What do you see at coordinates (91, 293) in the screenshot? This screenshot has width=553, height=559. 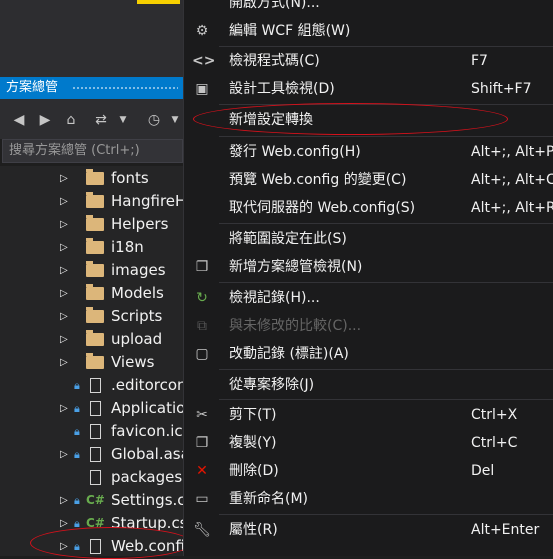 I see `tree-item: ▷ Models` at bounding box center [91, 293].